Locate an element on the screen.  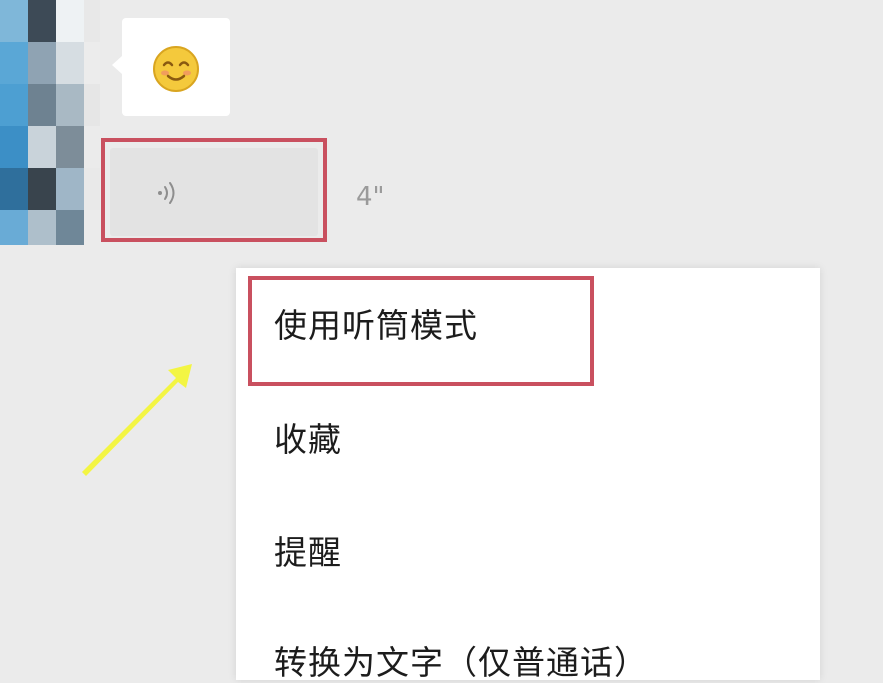
menu-item-favorite: 收藏 is located at coordinates (308, 440).